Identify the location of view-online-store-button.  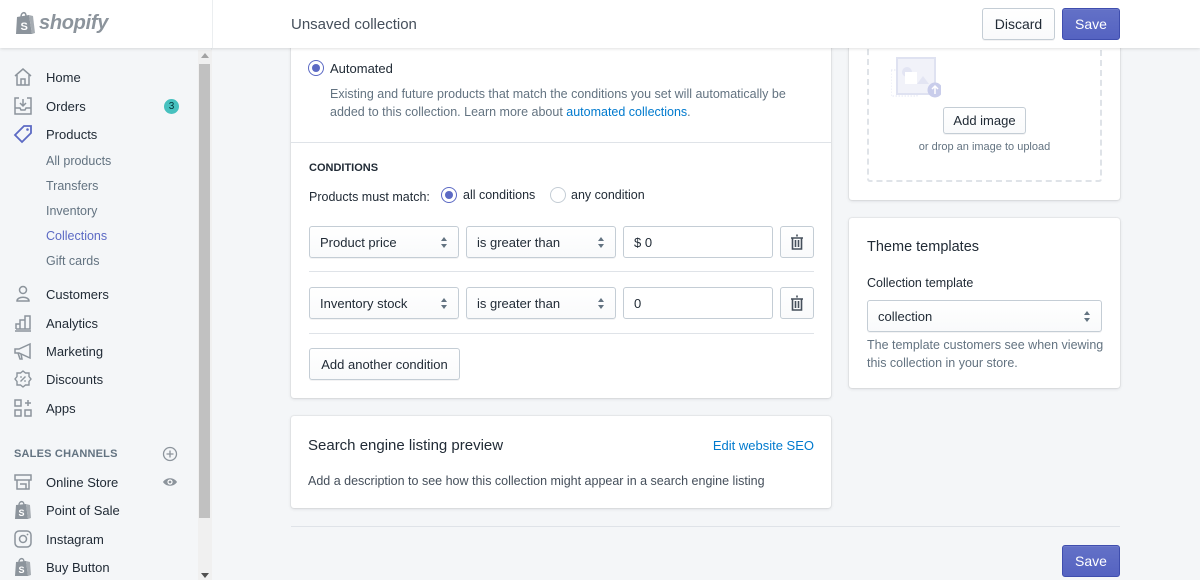
(170, 482).